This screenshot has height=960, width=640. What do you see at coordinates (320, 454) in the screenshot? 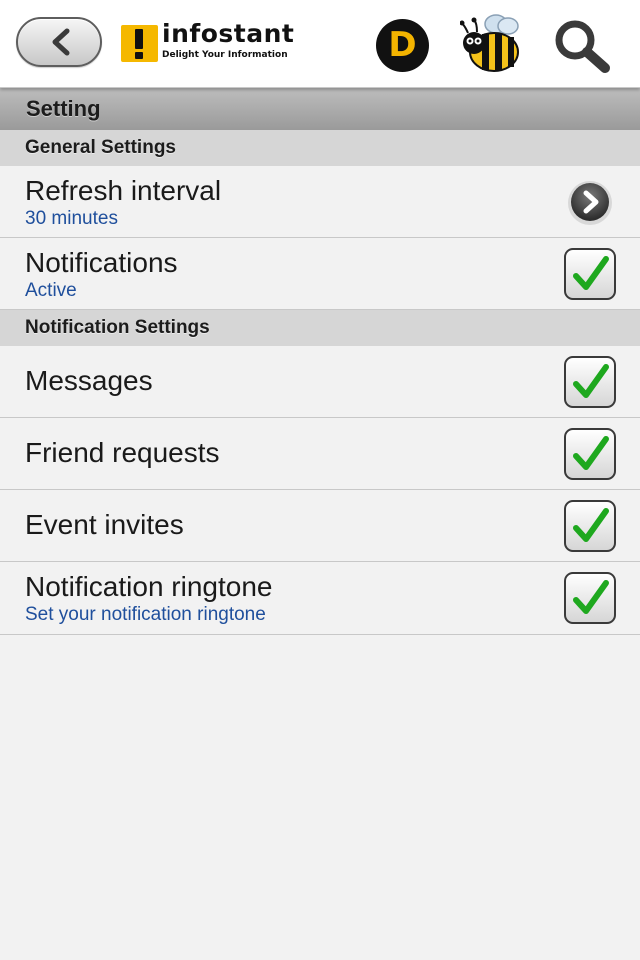
I see `row-friend-requests: Friend requests` at bounding box center [320, 454].